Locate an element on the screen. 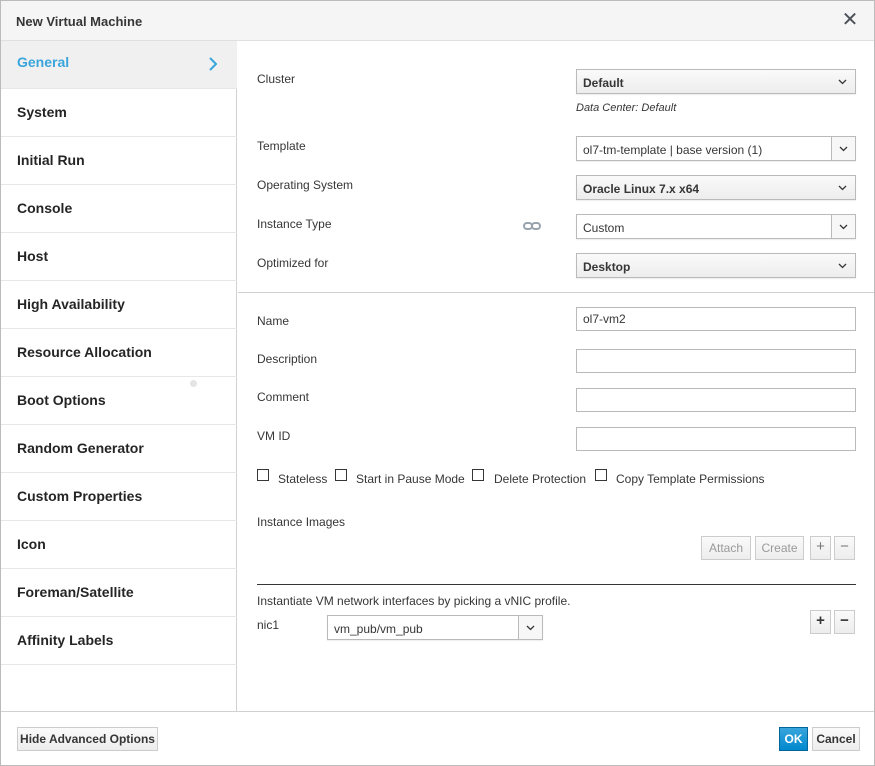 The width and height of the screenshot is (875, 766). start-paused-checkbox is located at coordinates (341, 475).